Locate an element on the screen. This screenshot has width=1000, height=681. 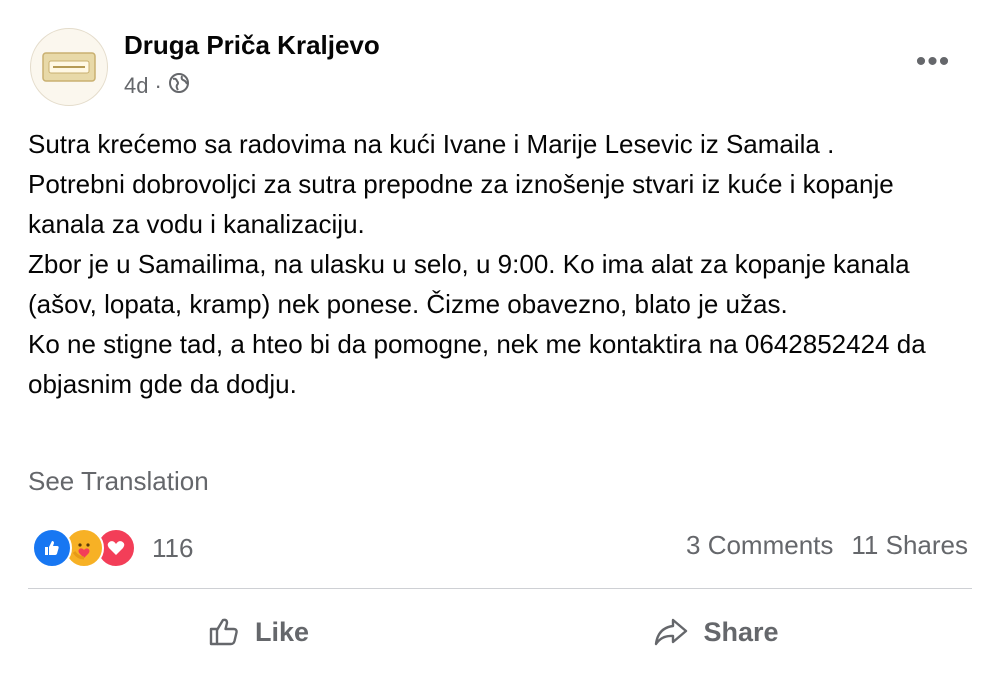
page-avatar is located at coordinates (69, 67).